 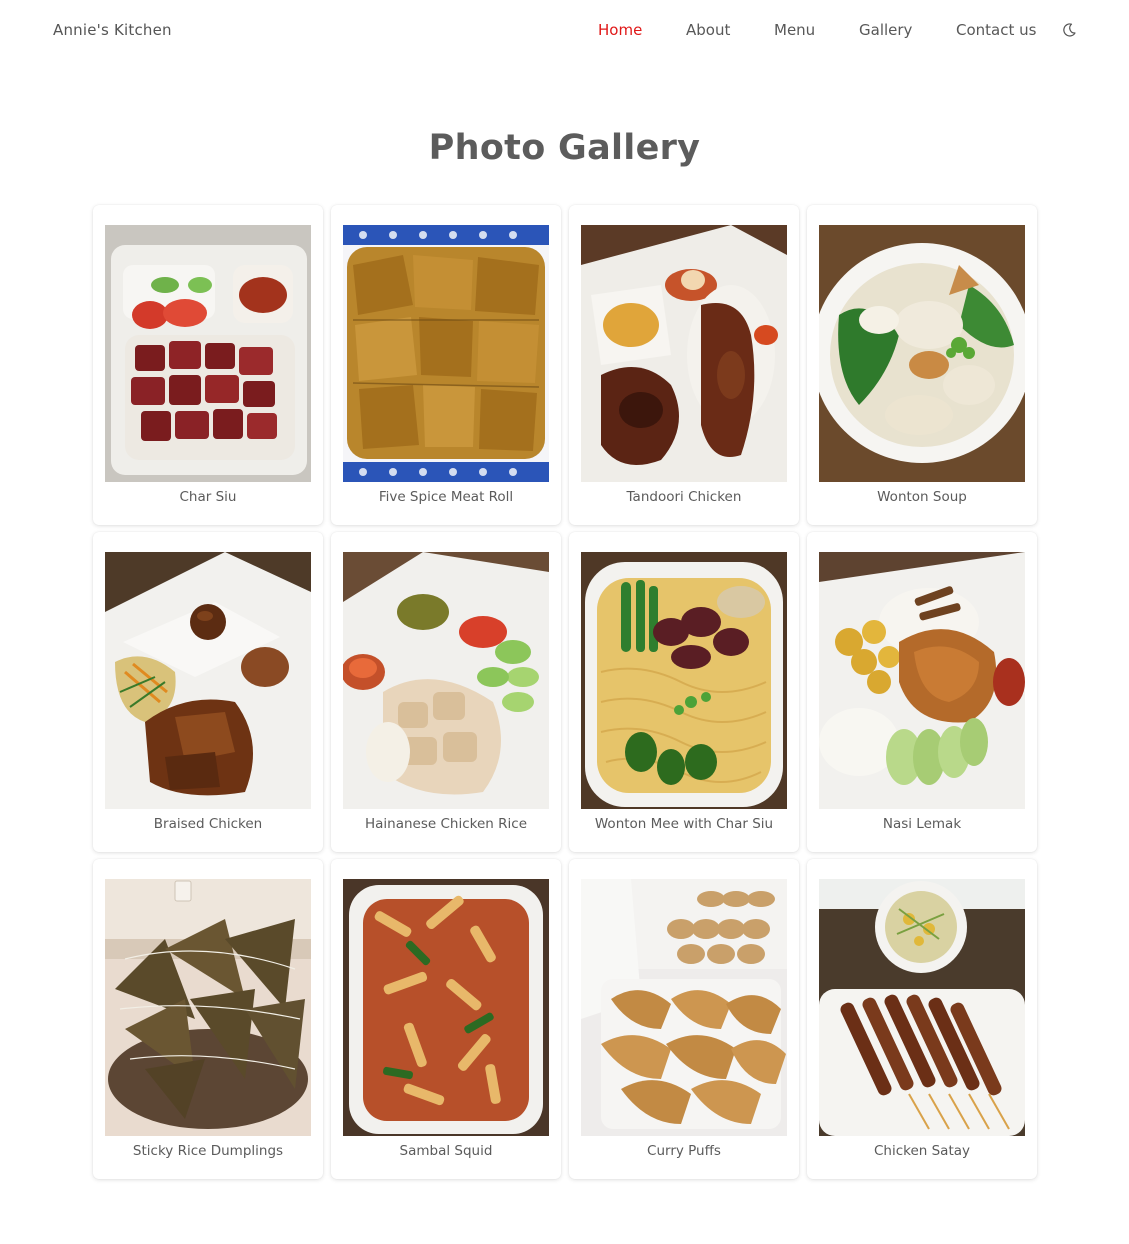 I want to click on gallery-card: Sticky Rice Dumplings, so click(x=208, y=1019).